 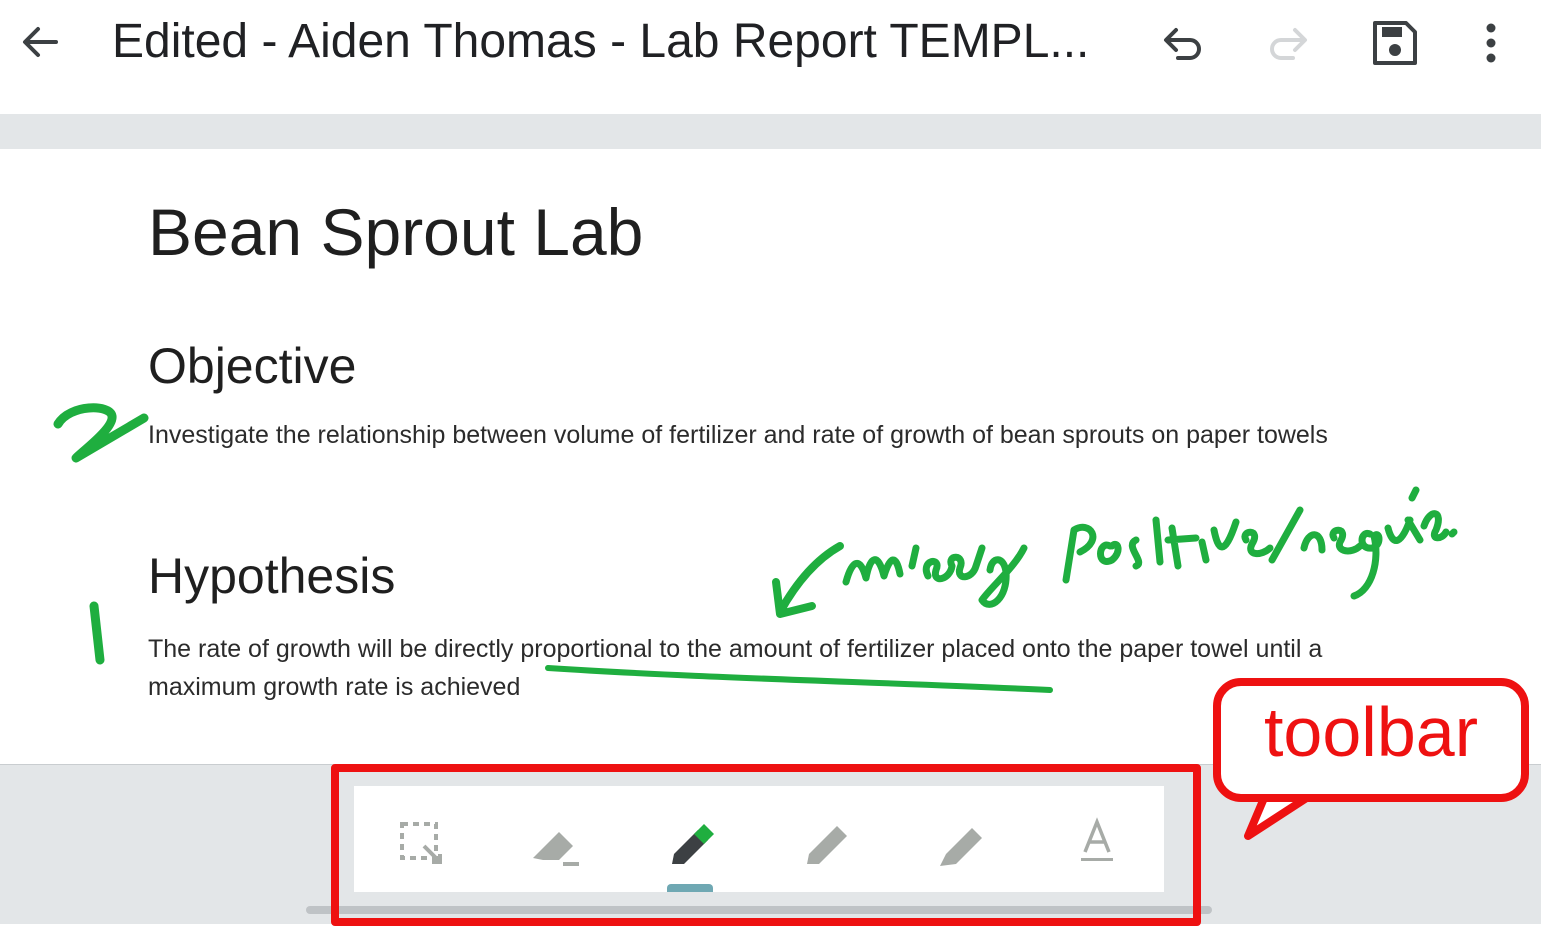 I want to click on redo-icon, so click(x=1288, y=44).